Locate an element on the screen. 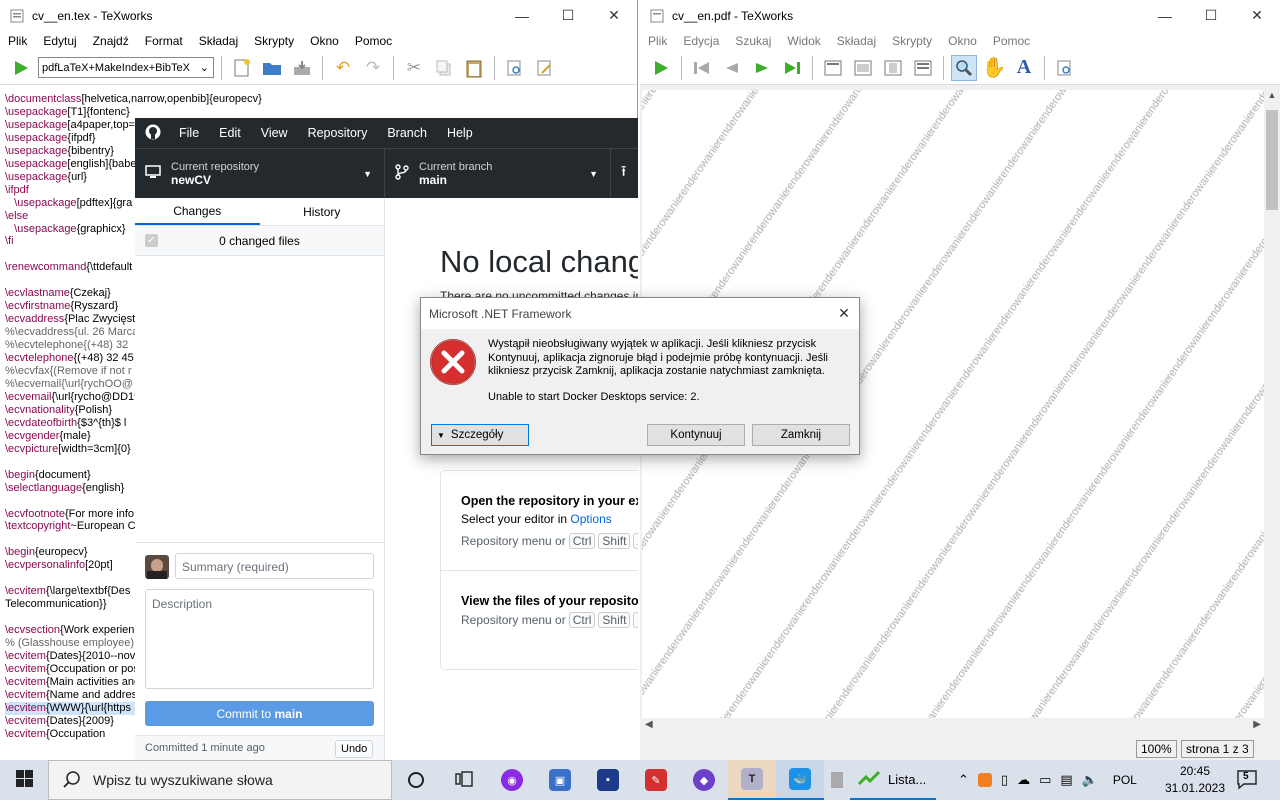 The height and width of the screenshot is (800, 1280). tray-cloud-icon: ☁ is located at coordinates (1023, 780).